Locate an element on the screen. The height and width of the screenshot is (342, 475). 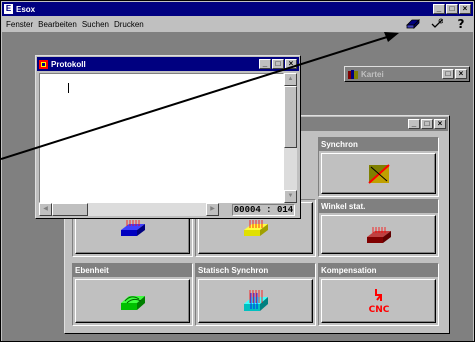
kompensation-button: CNC is located at coordinates (378, 301).